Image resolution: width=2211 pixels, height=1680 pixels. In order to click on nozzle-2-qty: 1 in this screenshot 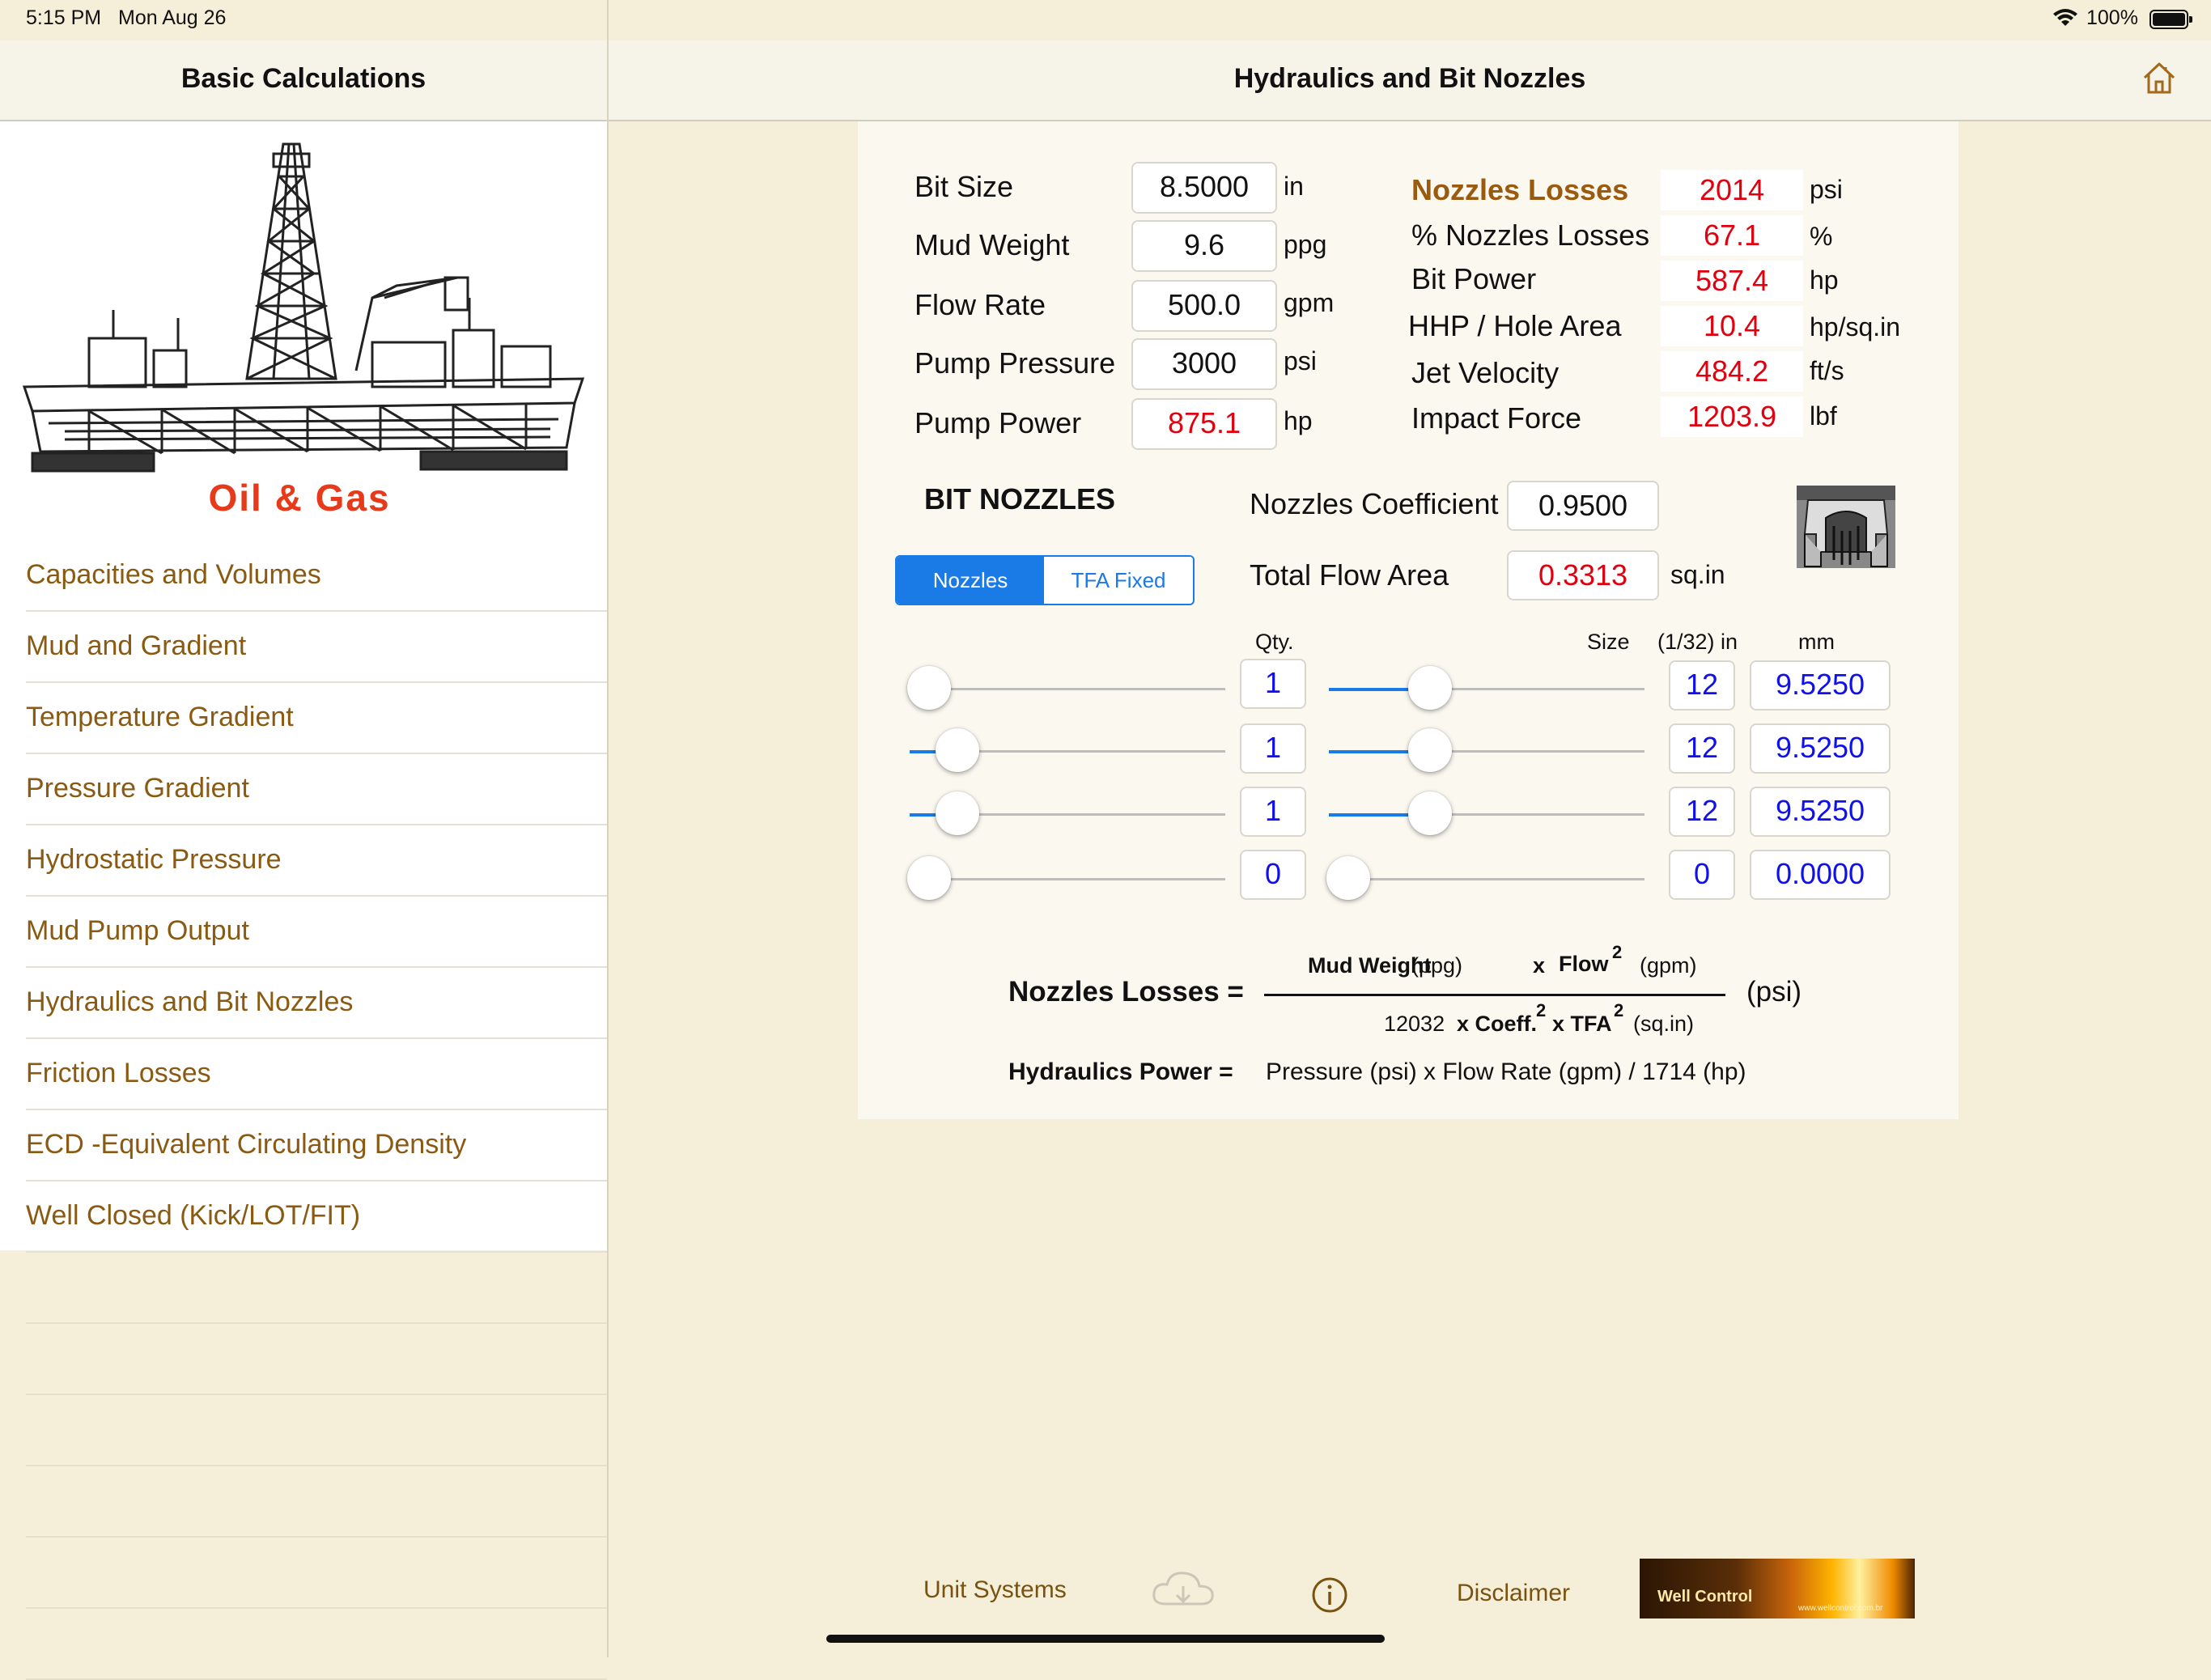, I will do `click(1273, 749)`.